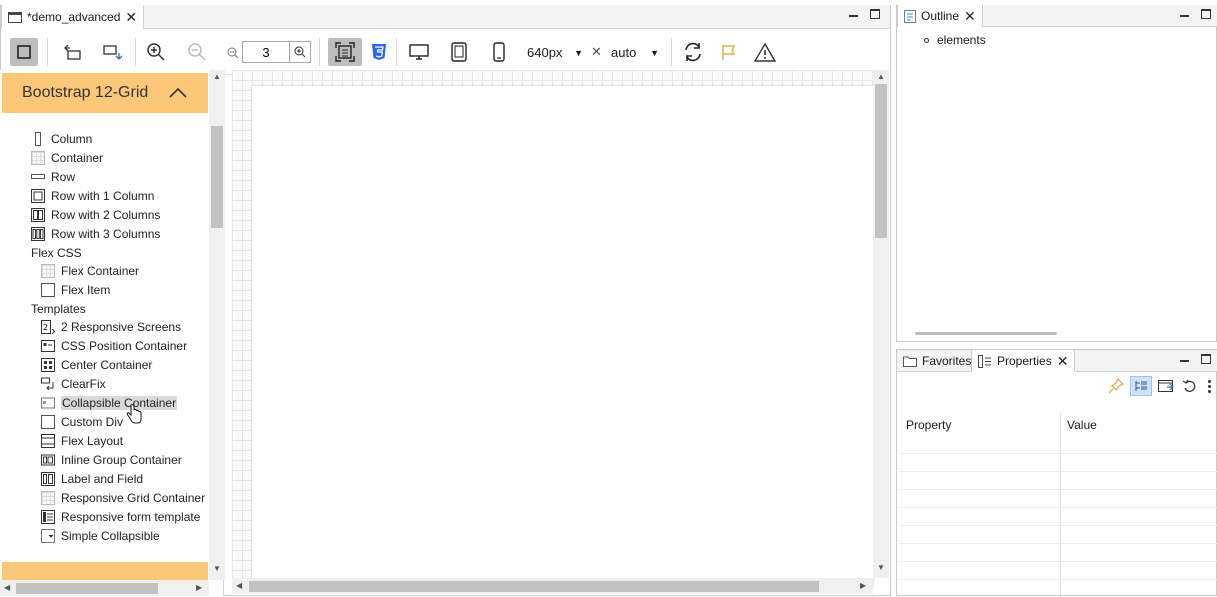 The height and width of the screenshot is (597, 1217). I want to click on restore-default-icon, so click(1190, 386).